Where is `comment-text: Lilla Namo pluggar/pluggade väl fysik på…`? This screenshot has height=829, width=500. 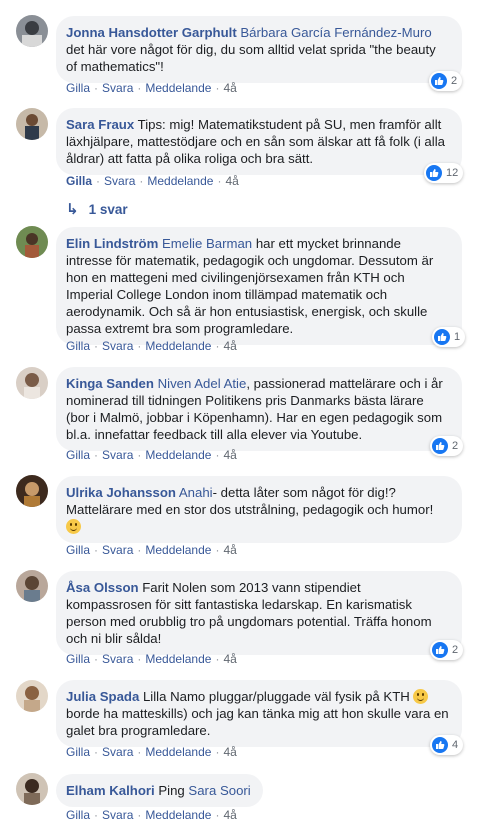 comment-text: Lilla Namo pluggar/pluggade väl fysik på… is located at coordinates (276, 696).